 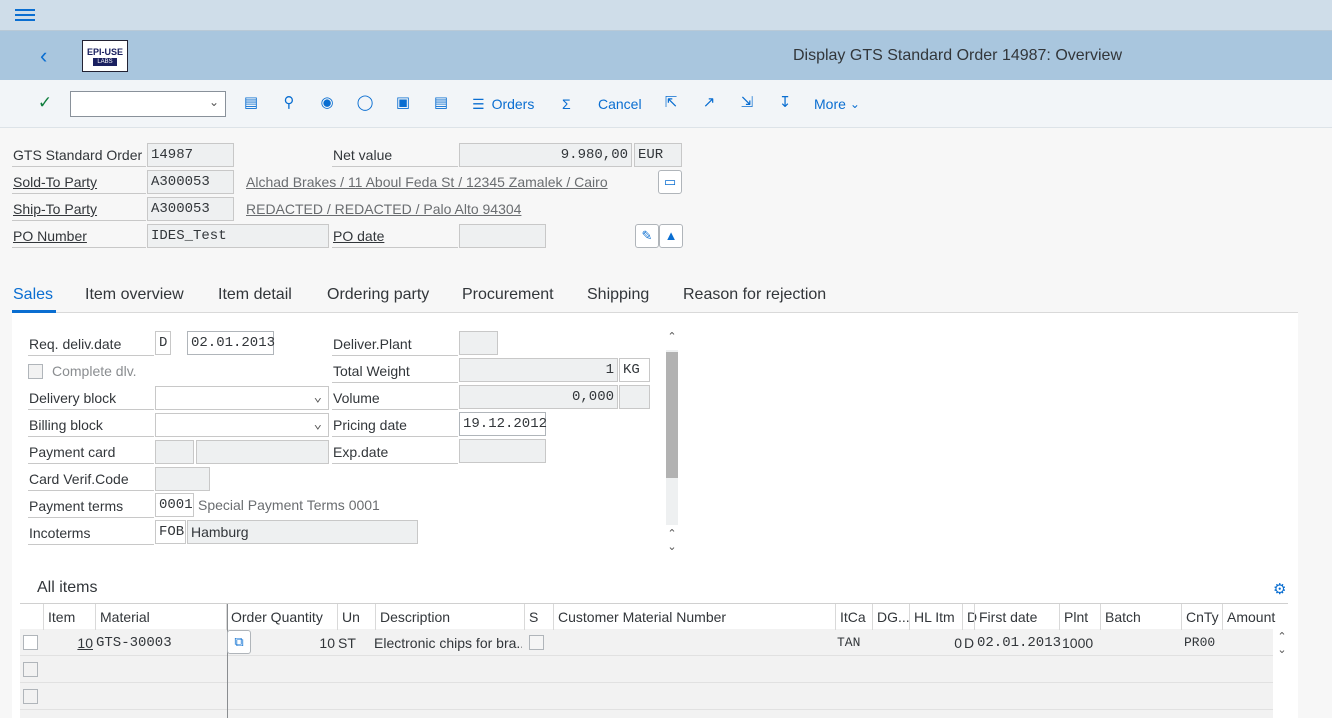 I want to click on column-header-item: Item, so click(x=59, y=617).